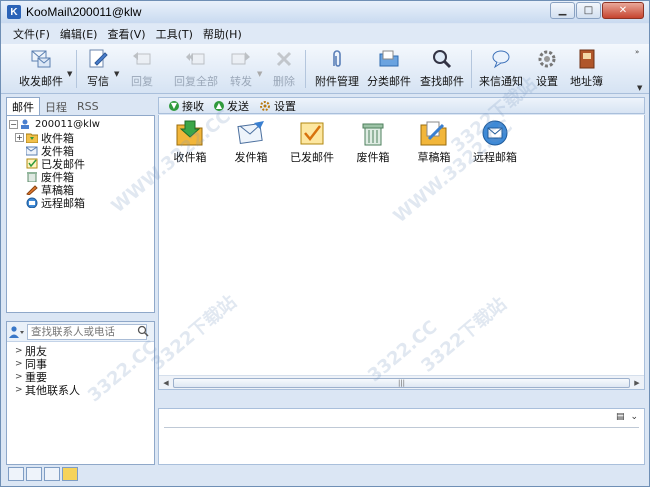 This screenshot has width=650, height=487. I want to click on menu-bar: 文件(F) 编辑(E) 查看(V) 工具(T) 帮助(H), so click(325, 34).